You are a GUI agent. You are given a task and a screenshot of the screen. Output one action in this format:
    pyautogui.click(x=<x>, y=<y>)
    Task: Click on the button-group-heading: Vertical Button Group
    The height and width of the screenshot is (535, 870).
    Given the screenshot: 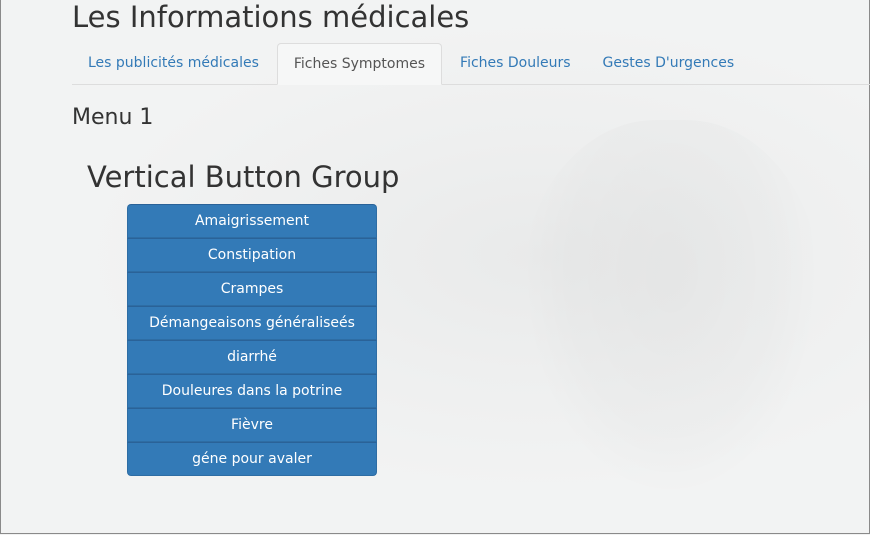 What is the action you would take?
    pyautogui.click(x=243, y=177)
    